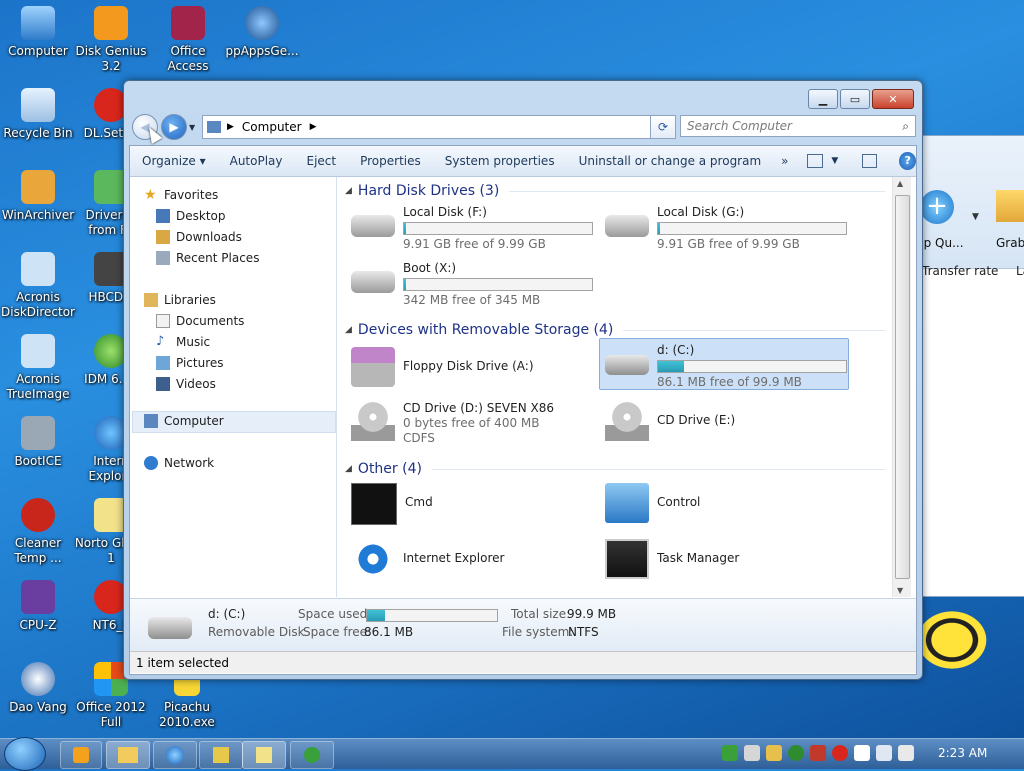  I want to click on details-fs: NTFS, so click(583, 632).